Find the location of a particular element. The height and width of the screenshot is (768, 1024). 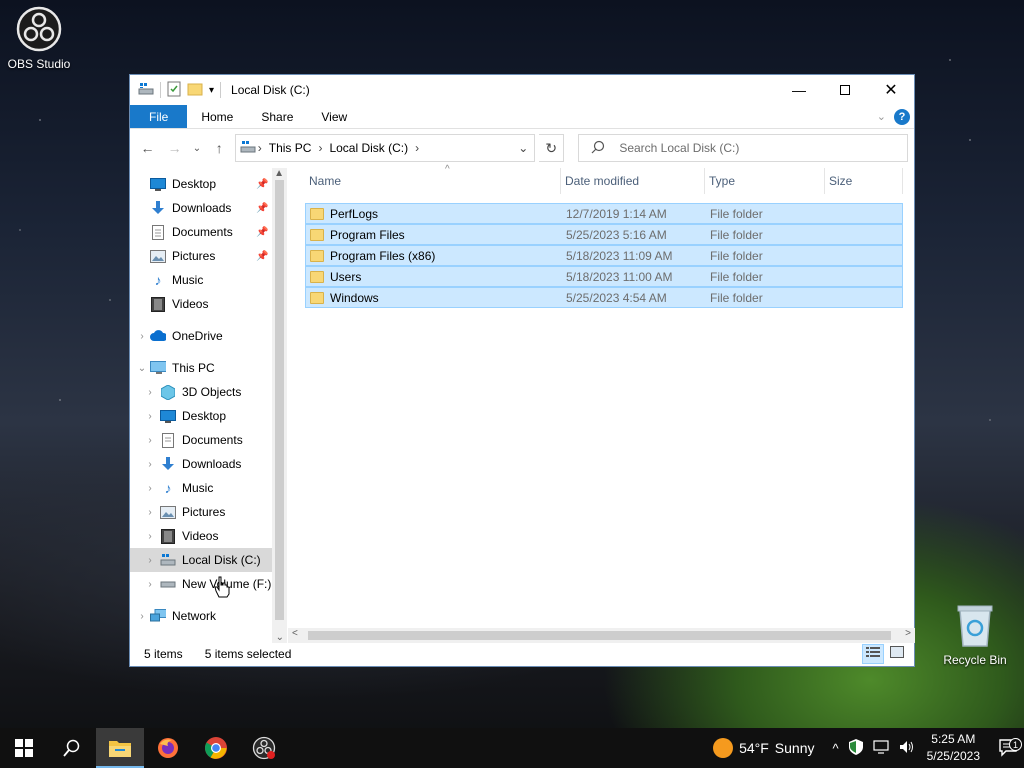

nav-pane-scrollbar: ▲ ⌄ is located at coordinates (279, 405).